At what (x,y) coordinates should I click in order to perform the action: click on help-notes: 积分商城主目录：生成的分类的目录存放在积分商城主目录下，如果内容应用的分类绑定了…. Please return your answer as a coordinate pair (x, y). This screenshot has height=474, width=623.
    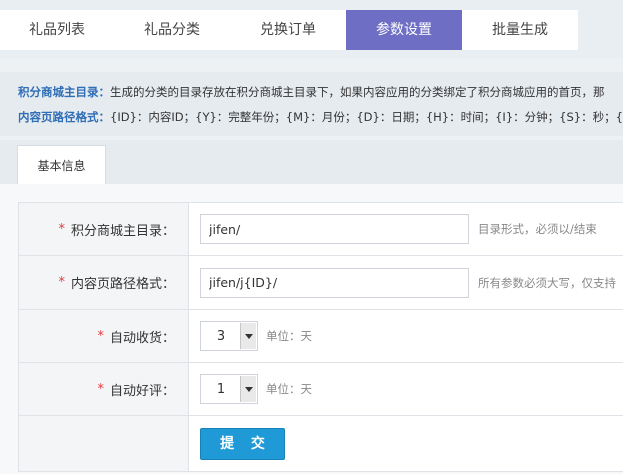
    Looking at the image, I should click on (311, 104).